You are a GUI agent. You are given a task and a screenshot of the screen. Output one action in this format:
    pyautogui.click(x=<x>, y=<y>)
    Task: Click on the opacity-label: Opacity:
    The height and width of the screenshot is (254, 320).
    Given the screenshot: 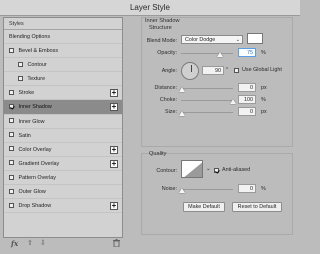 What is the action you would take?
    pyautogui.click(x=167, y=53)
    